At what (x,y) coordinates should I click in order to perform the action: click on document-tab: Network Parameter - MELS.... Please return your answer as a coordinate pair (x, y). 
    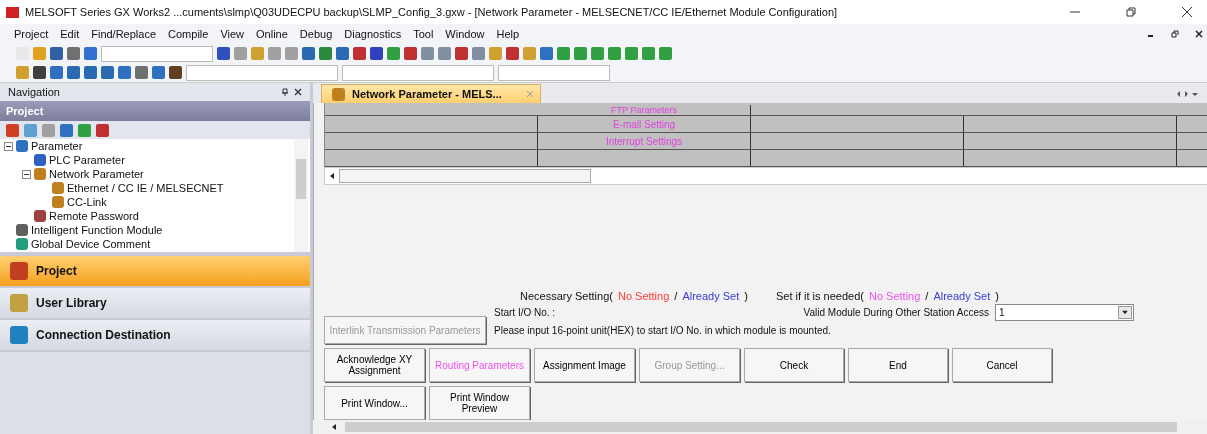
    Looking at the image, I should click on (431, 93).